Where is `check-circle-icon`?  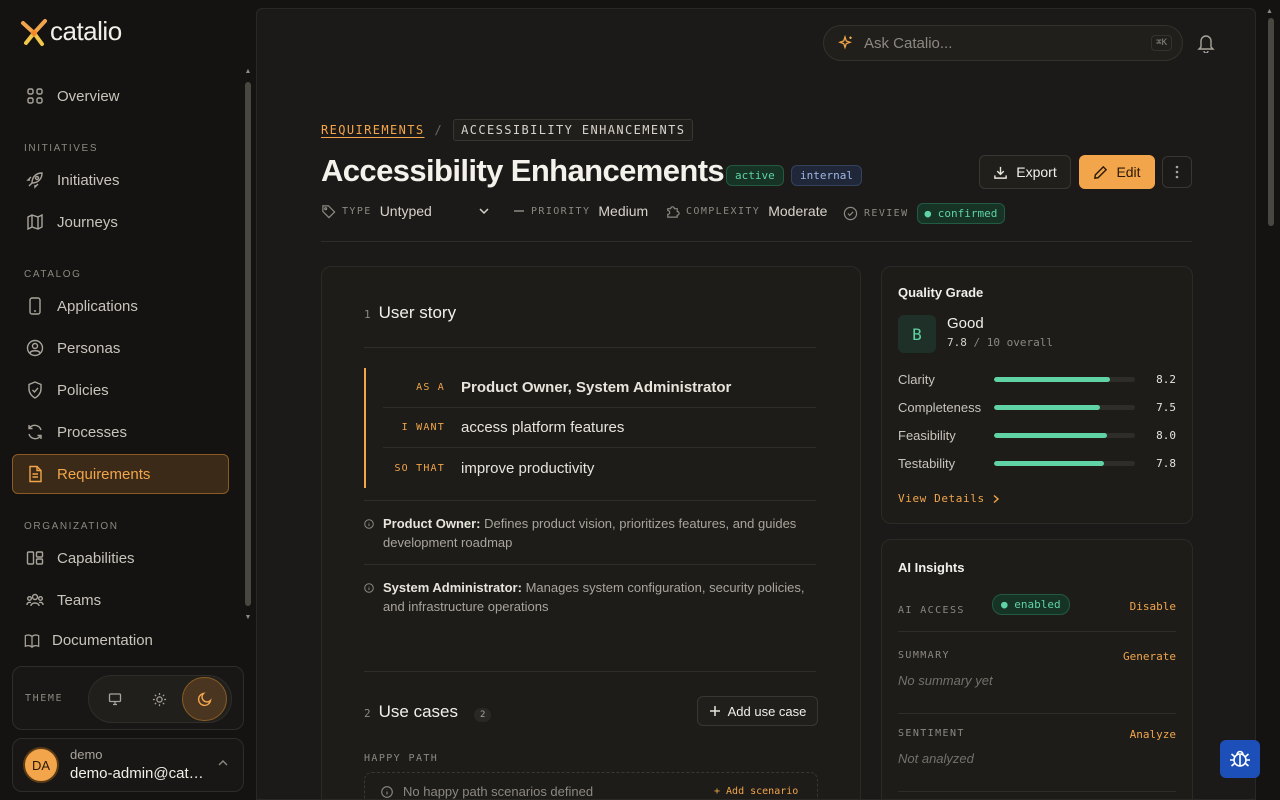
check-circle-icon is located at coordinates (850, 213).